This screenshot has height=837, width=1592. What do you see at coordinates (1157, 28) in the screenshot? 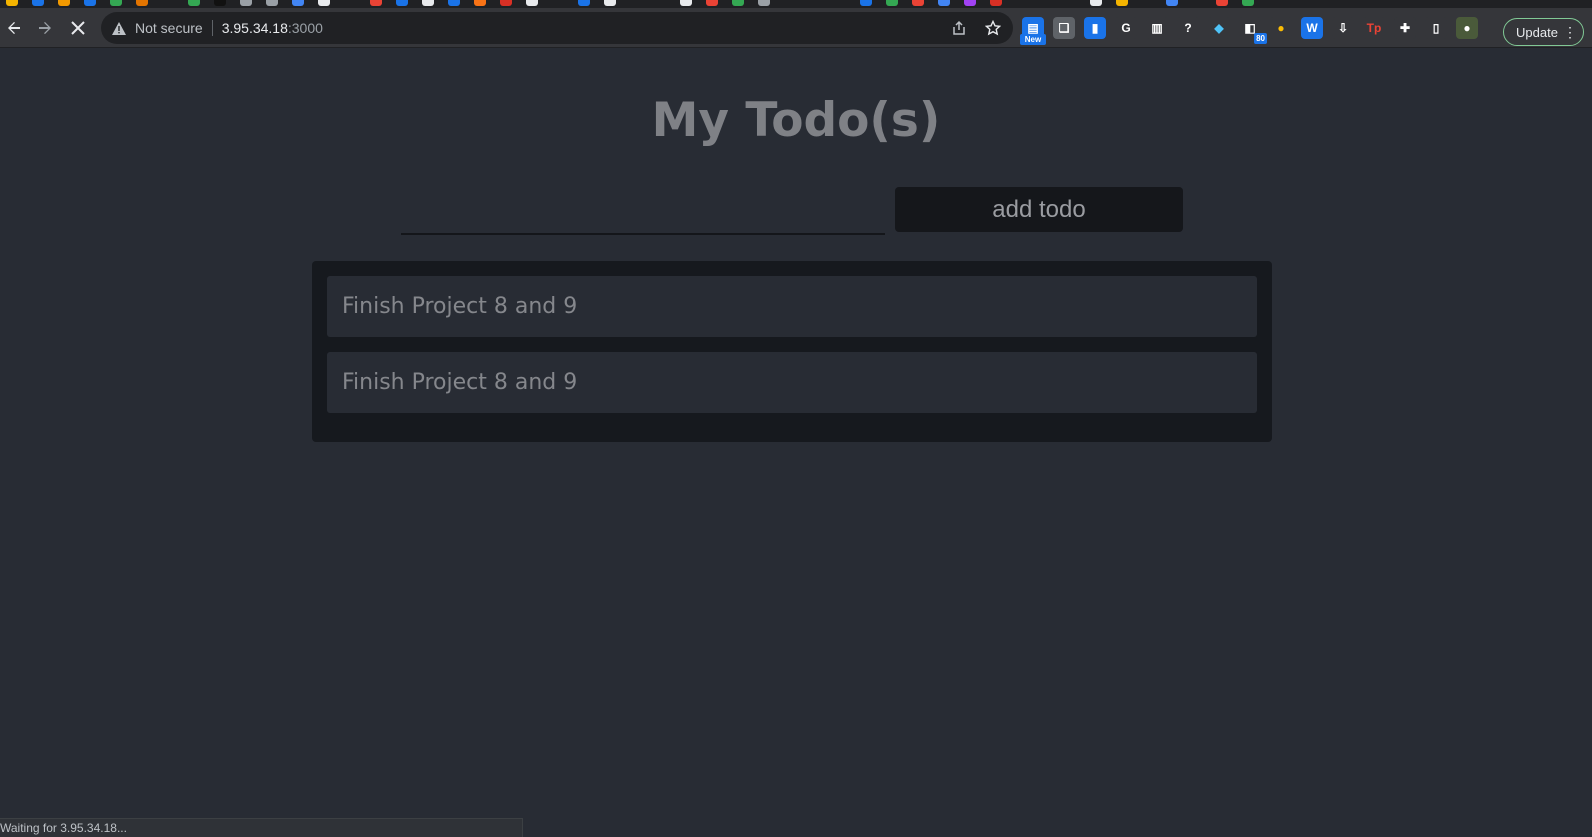
I see `reader-extension-icon: ▥` at bounding box center [1157, 28].